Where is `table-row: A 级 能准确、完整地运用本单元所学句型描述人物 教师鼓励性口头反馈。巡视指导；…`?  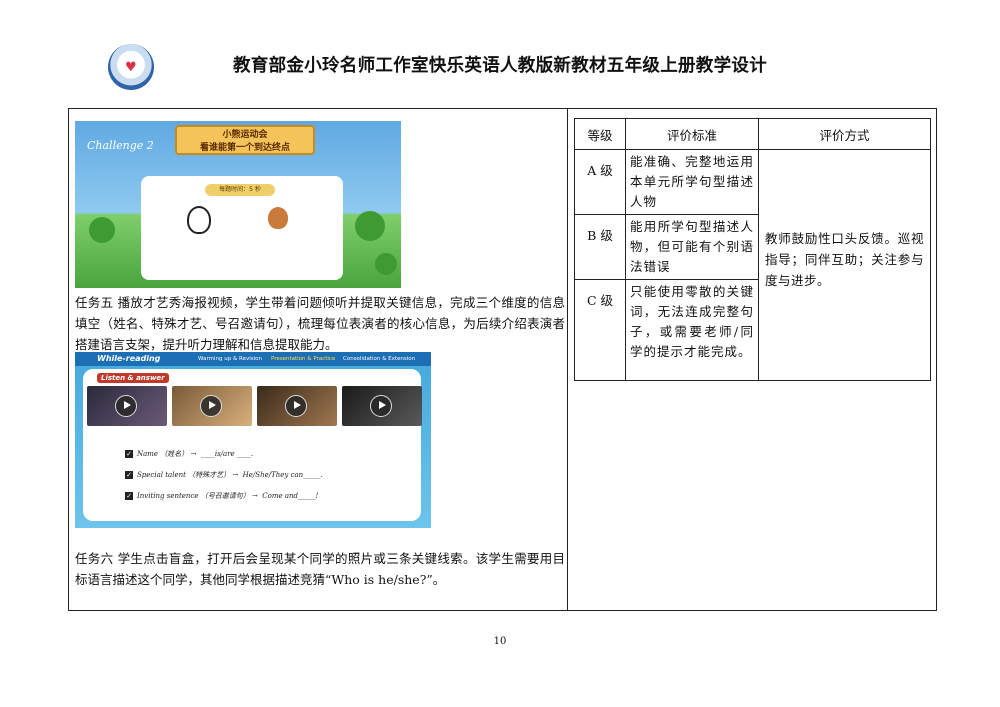
table-row: A 级 能准确、完整地运用本单元所学句型描述人物 教师鼓励性口头反馈。巡视指导；… is located at coordinates (752, 265).